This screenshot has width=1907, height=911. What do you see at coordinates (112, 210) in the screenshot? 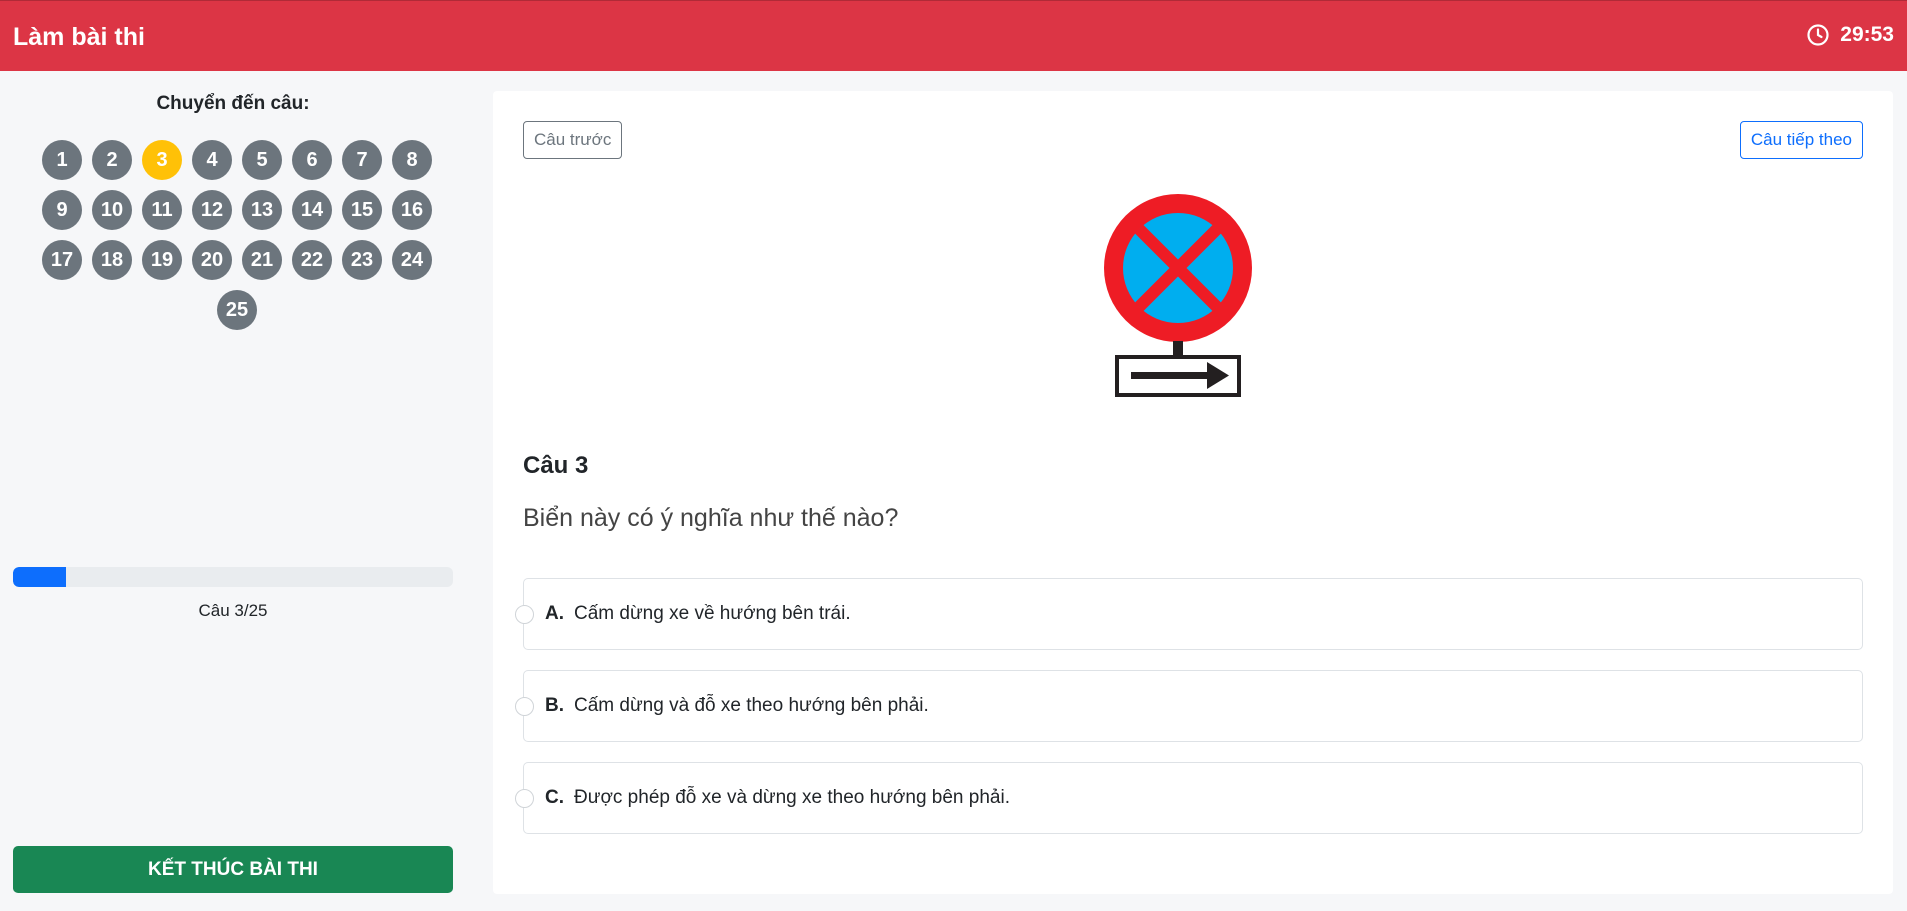
I see `question-nav-10: 10` at bounding box center [112, 210].